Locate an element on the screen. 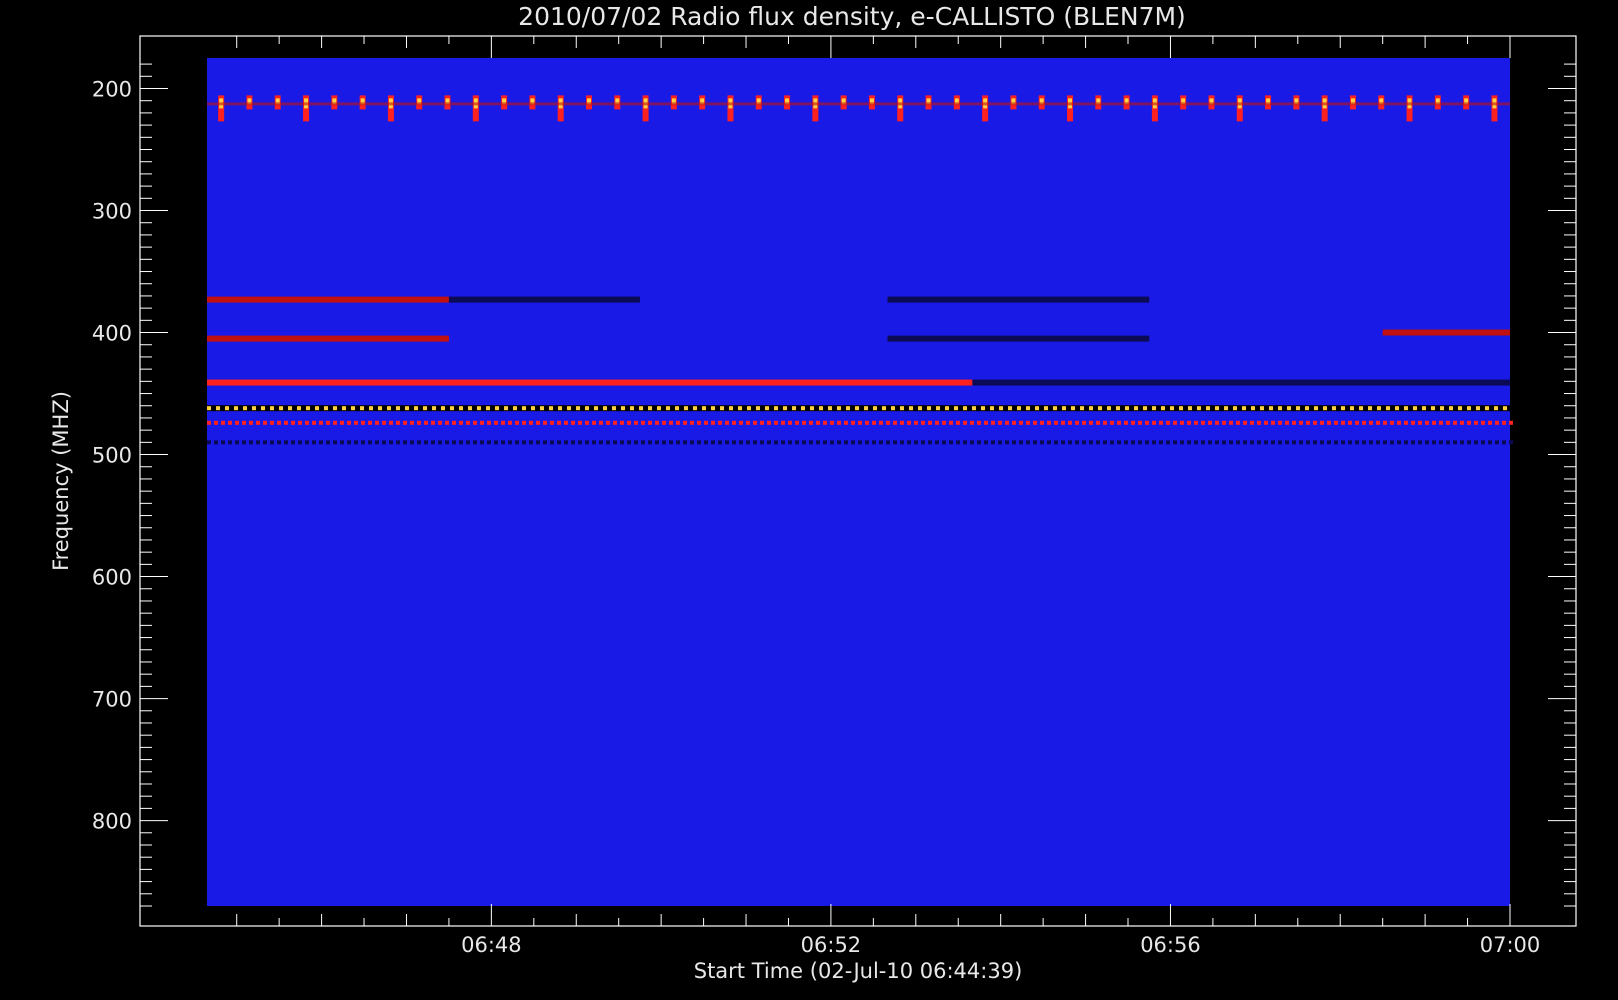 This screenshot has width=1618, height=1000. y-tick-label: 300 is located at coordinates (112, 212).